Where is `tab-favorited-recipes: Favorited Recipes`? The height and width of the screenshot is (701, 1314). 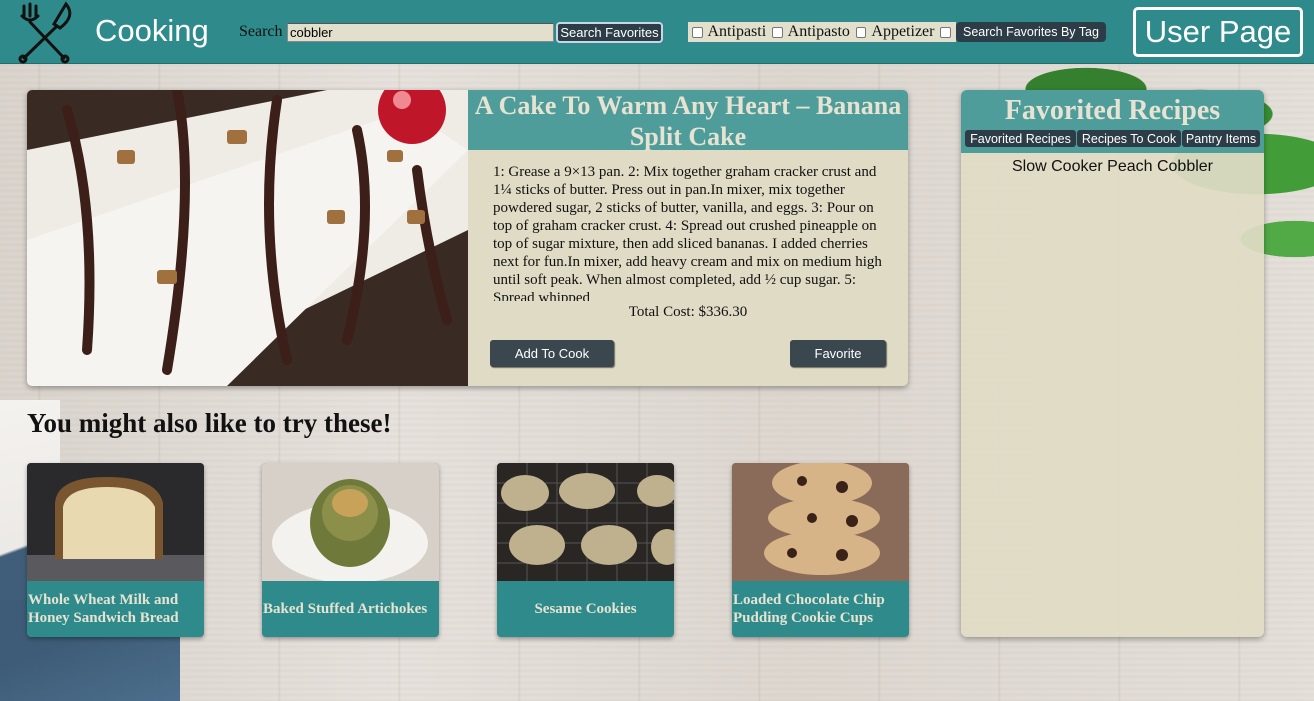 tab-favorited-recipes: Favorited Recipes is located at coordinates (1020, 138).